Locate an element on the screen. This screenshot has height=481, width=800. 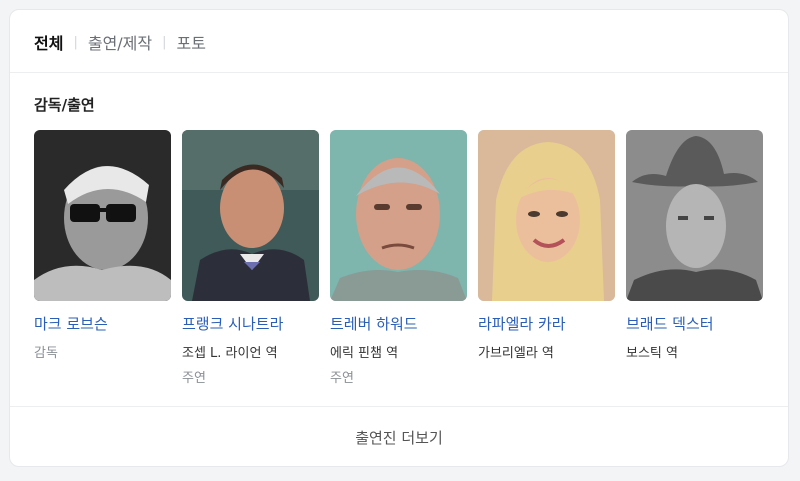
person-card: 프랭크 시나트라 조셉 L. 라이언 역 주연 is located at coordinates (250, 258).